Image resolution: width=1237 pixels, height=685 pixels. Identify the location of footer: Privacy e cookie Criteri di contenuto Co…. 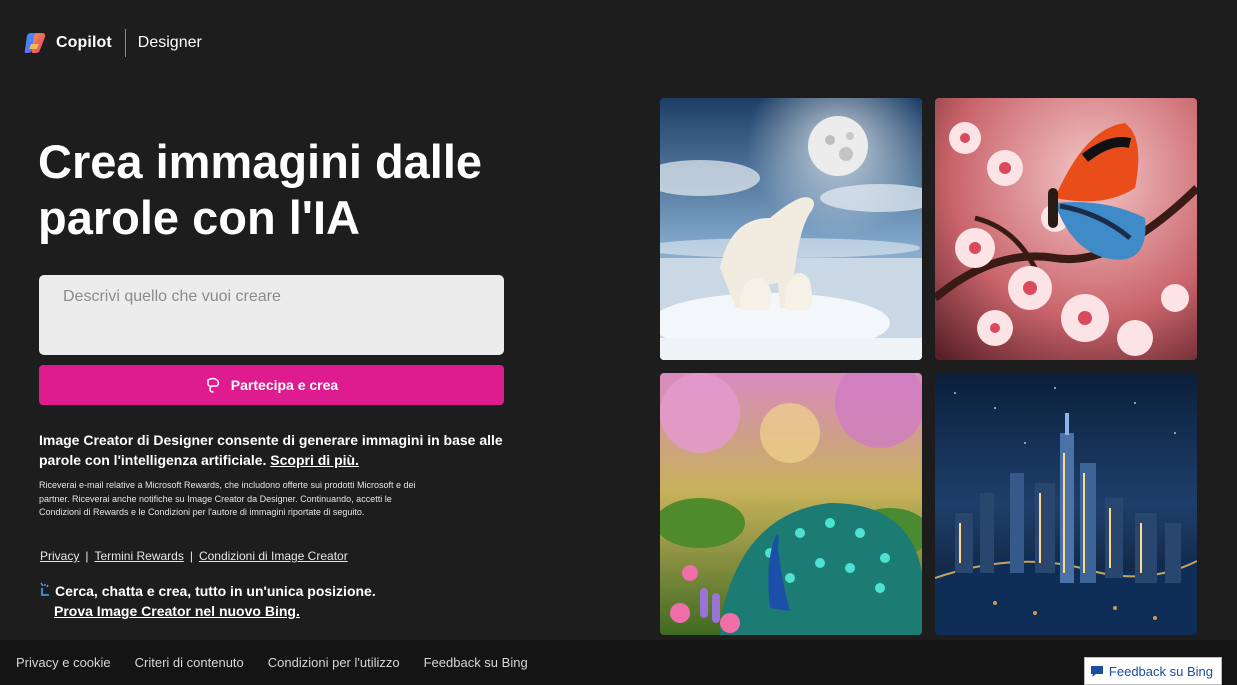
(618, 662).